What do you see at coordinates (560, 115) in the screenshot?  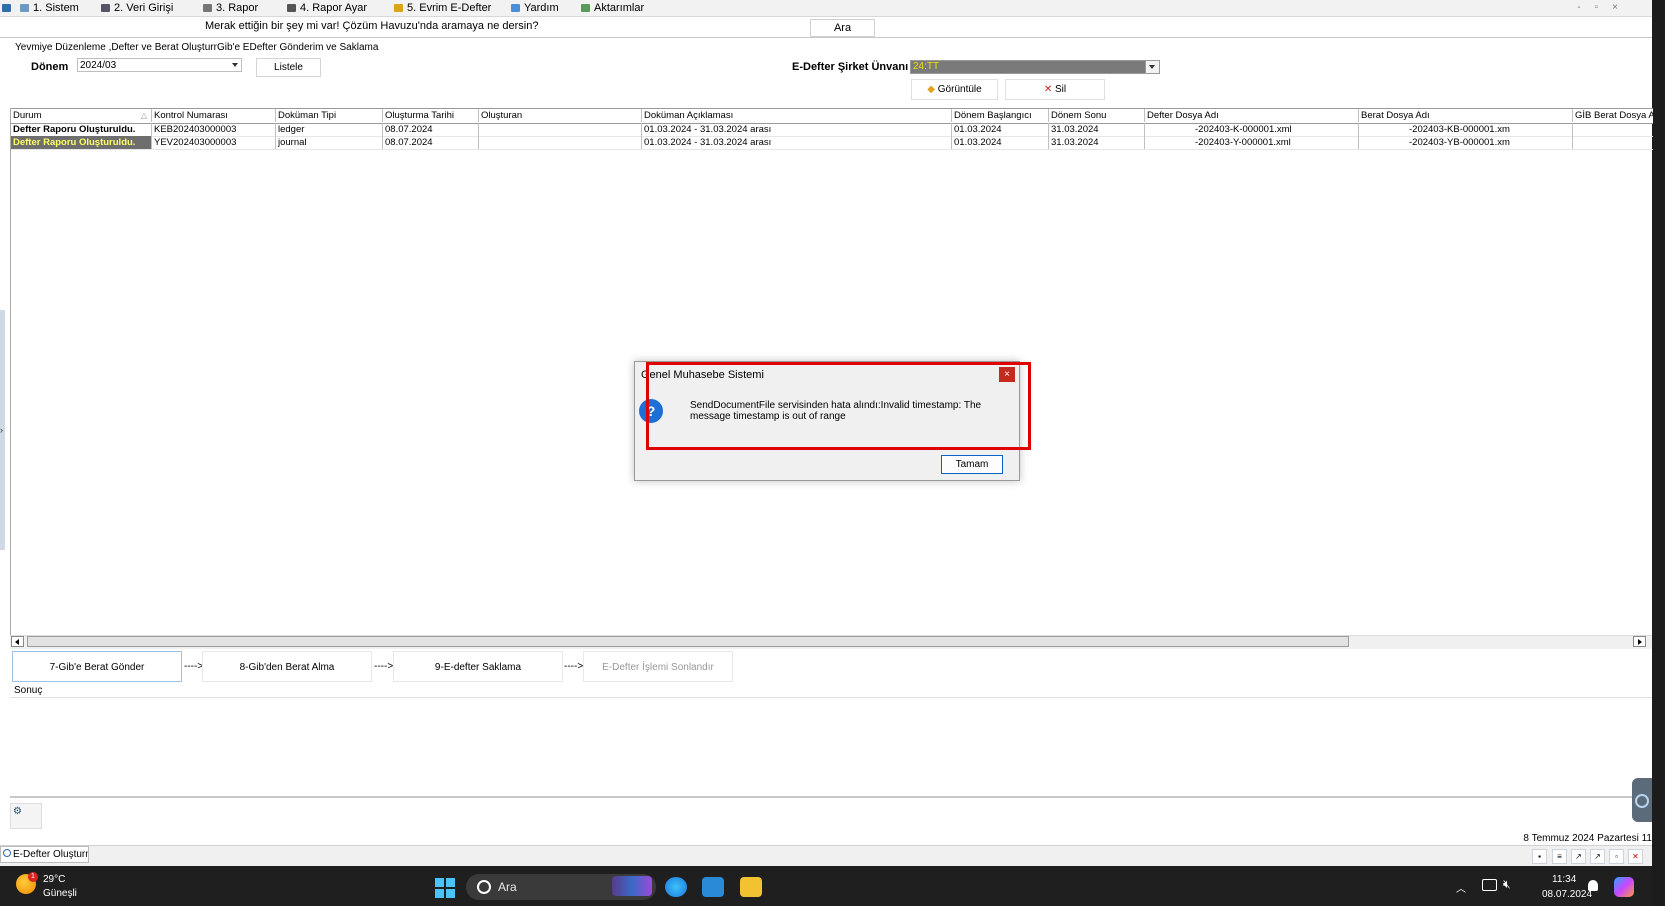 I see `column-header-olusturan: Oluşturan` at bounding box center [560, 115].